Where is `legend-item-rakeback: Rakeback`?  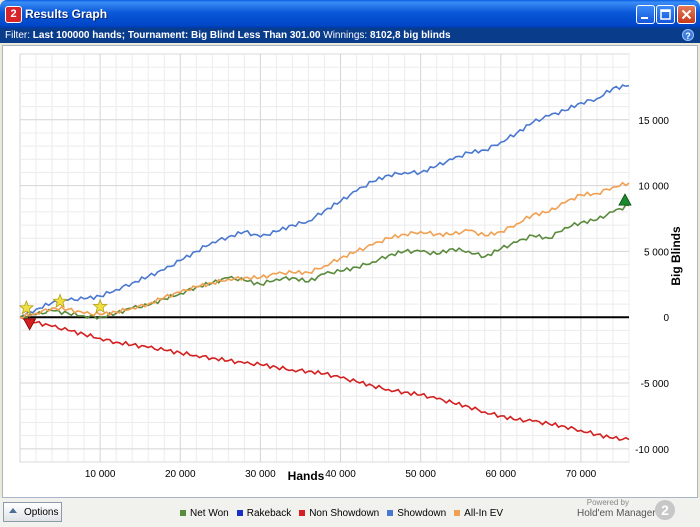
legend-item-rakeback: Rakeback is located at coordinates (264, 513).